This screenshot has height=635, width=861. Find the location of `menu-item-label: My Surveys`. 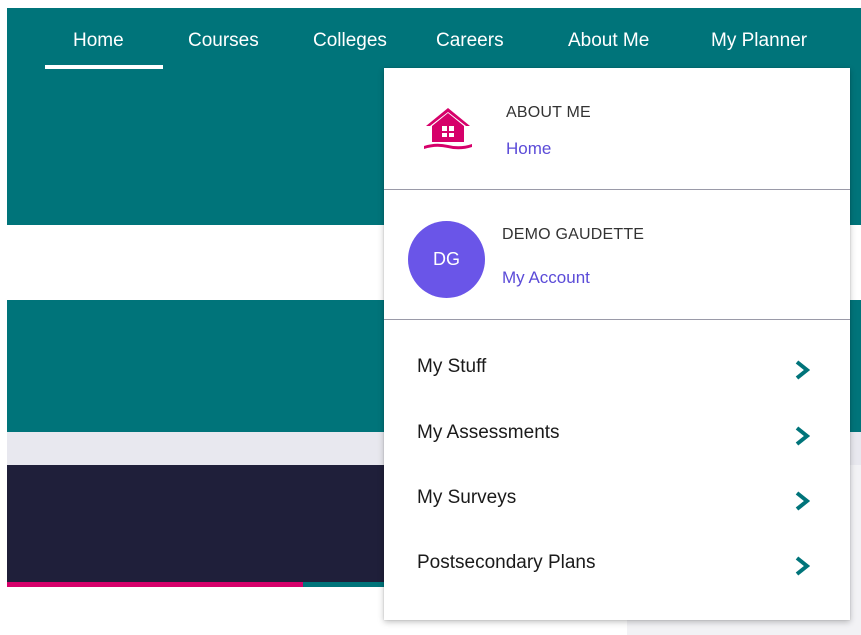

menu-item-label: My Surveys is located at coordinates (467, 497).